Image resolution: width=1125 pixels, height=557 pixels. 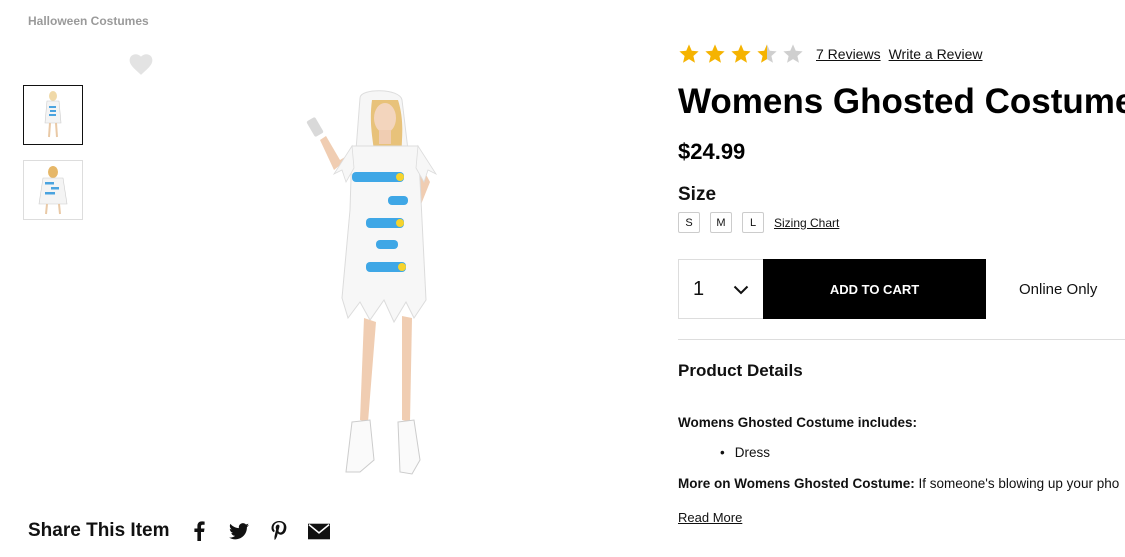 I want to click on description-label: More on Womens Ghosted Costume:, so click(x=796, y=483).